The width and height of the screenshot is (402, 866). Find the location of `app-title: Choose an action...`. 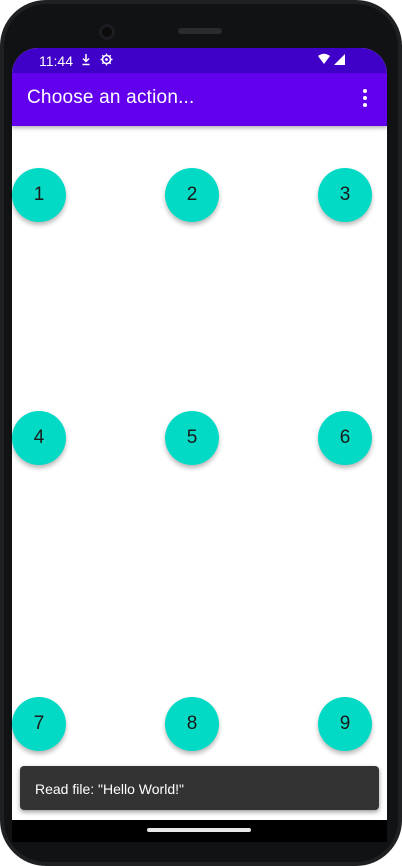

app-title: Choose an action... is located at coordinates (111, 97).